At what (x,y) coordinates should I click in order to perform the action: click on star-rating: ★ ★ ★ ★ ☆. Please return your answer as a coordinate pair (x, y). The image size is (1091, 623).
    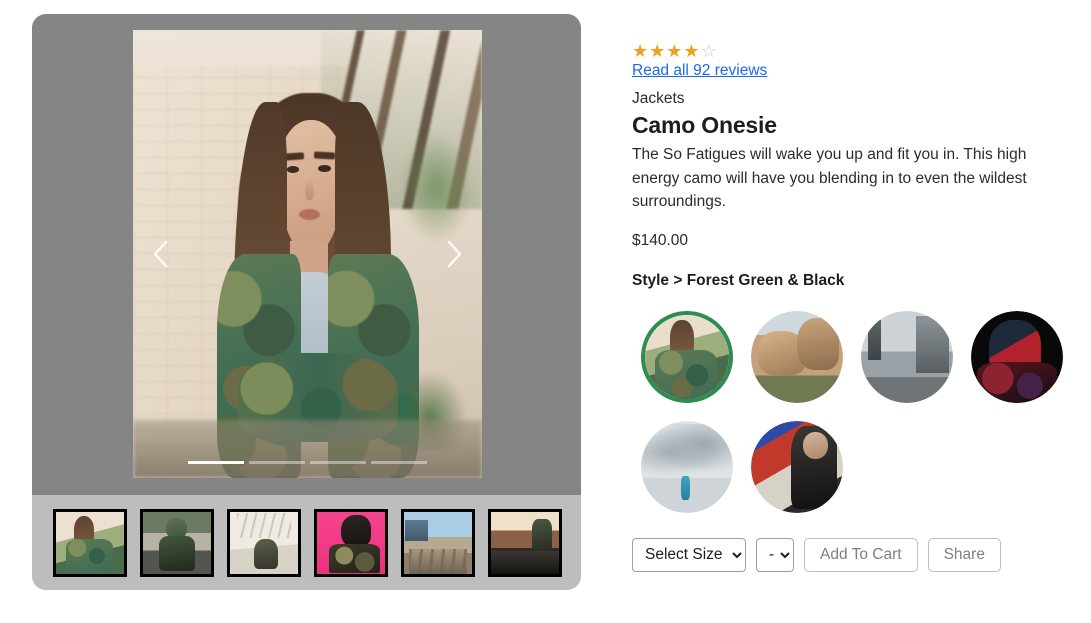
    Looking at the image, I should click on (847, 51).